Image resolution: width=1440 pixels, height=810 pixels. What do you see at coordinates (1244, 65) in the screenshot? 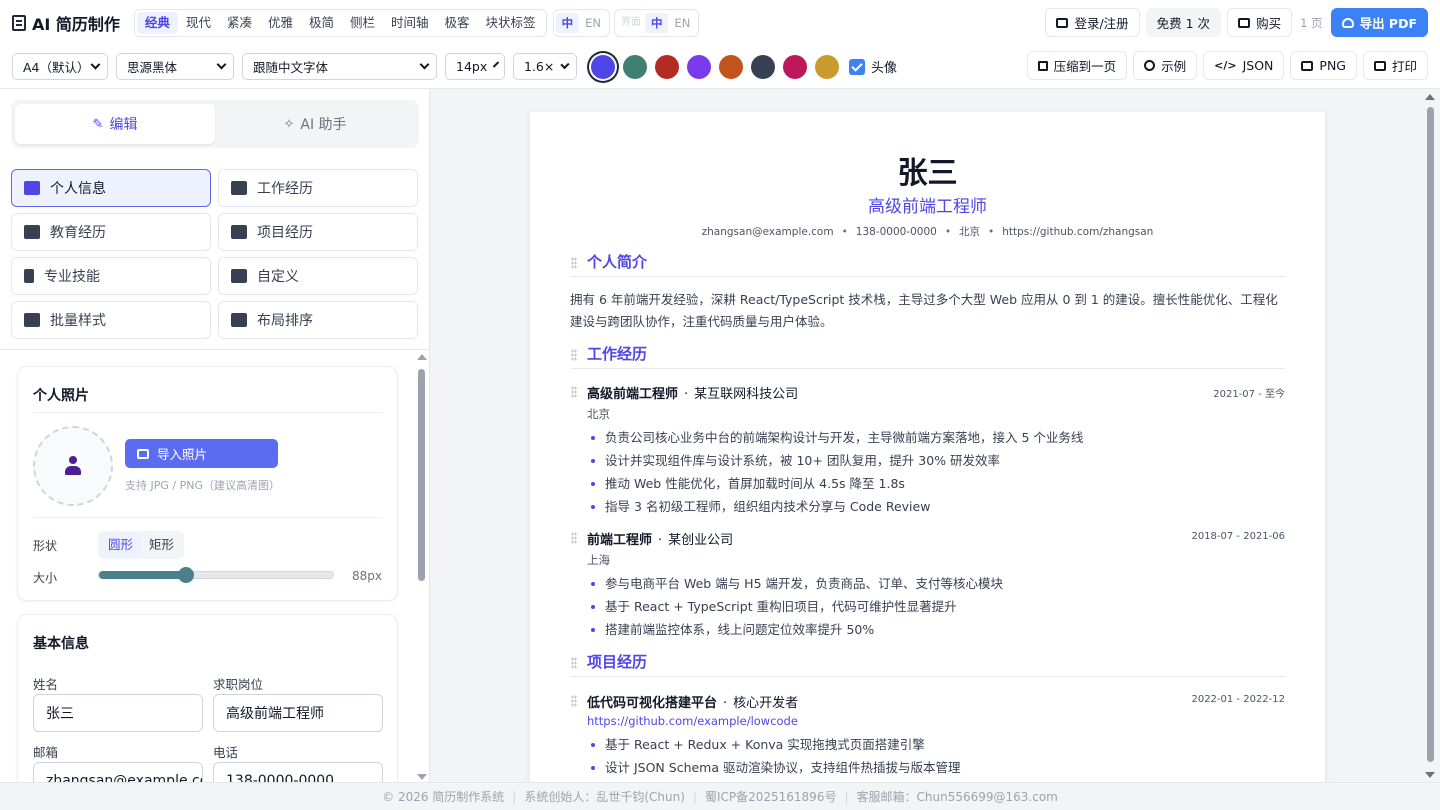
I see `json-export-button: </> JSON` at bounding box center [1244, 65].